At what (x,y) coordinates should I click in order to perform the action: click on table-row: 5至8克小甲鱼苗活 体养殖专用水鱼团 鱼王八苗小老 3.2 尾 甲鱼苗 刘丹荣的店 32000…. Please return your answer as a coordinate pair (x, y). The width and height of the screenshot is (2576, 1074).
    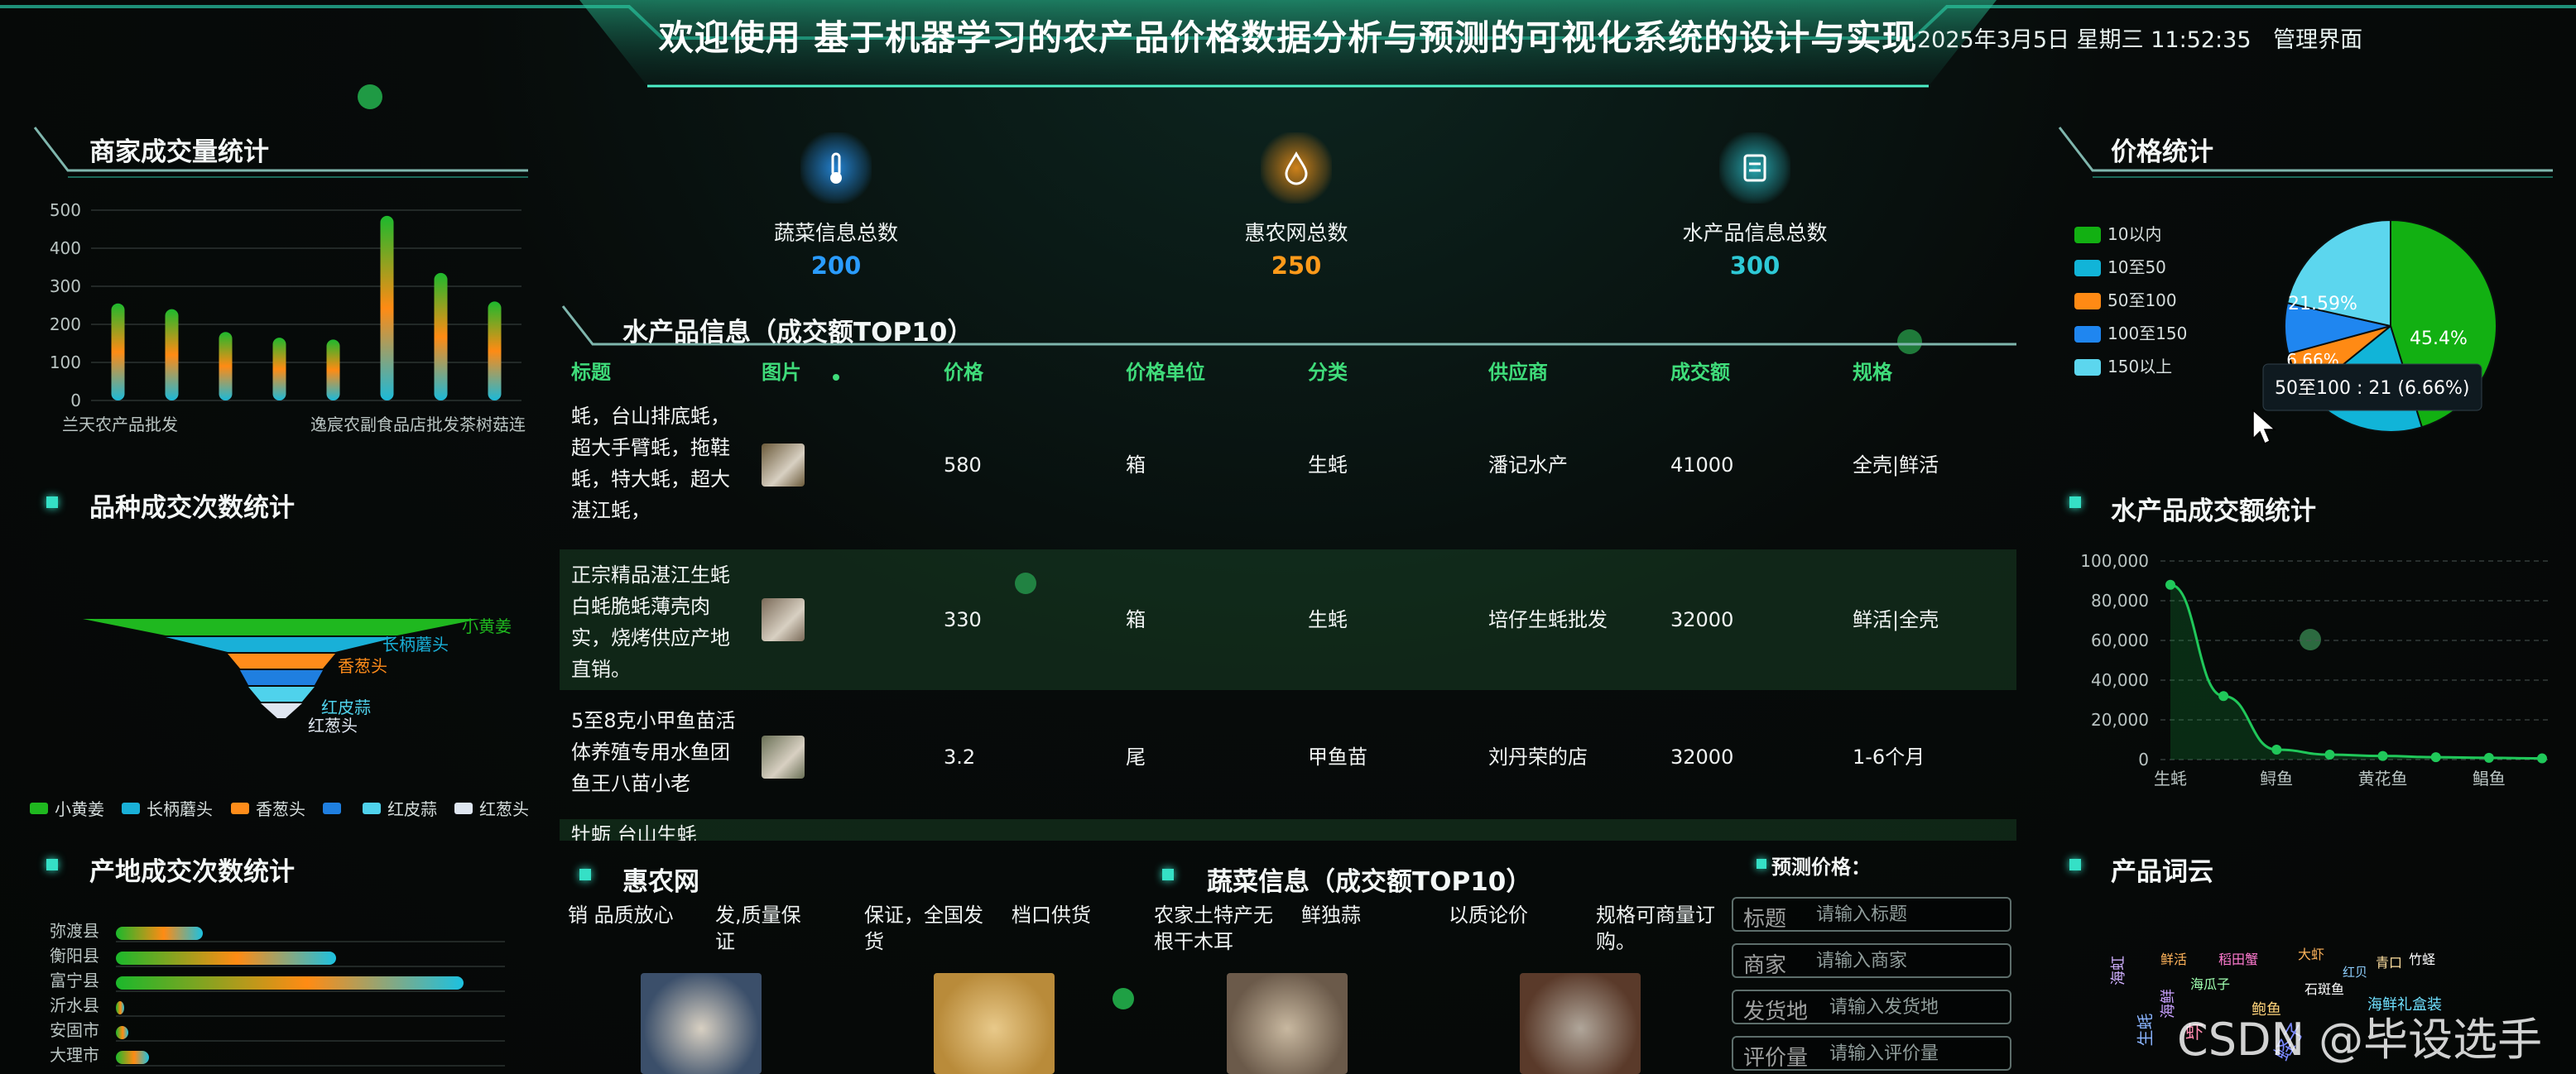
    Looking at the image, I should click on (1288, 757).